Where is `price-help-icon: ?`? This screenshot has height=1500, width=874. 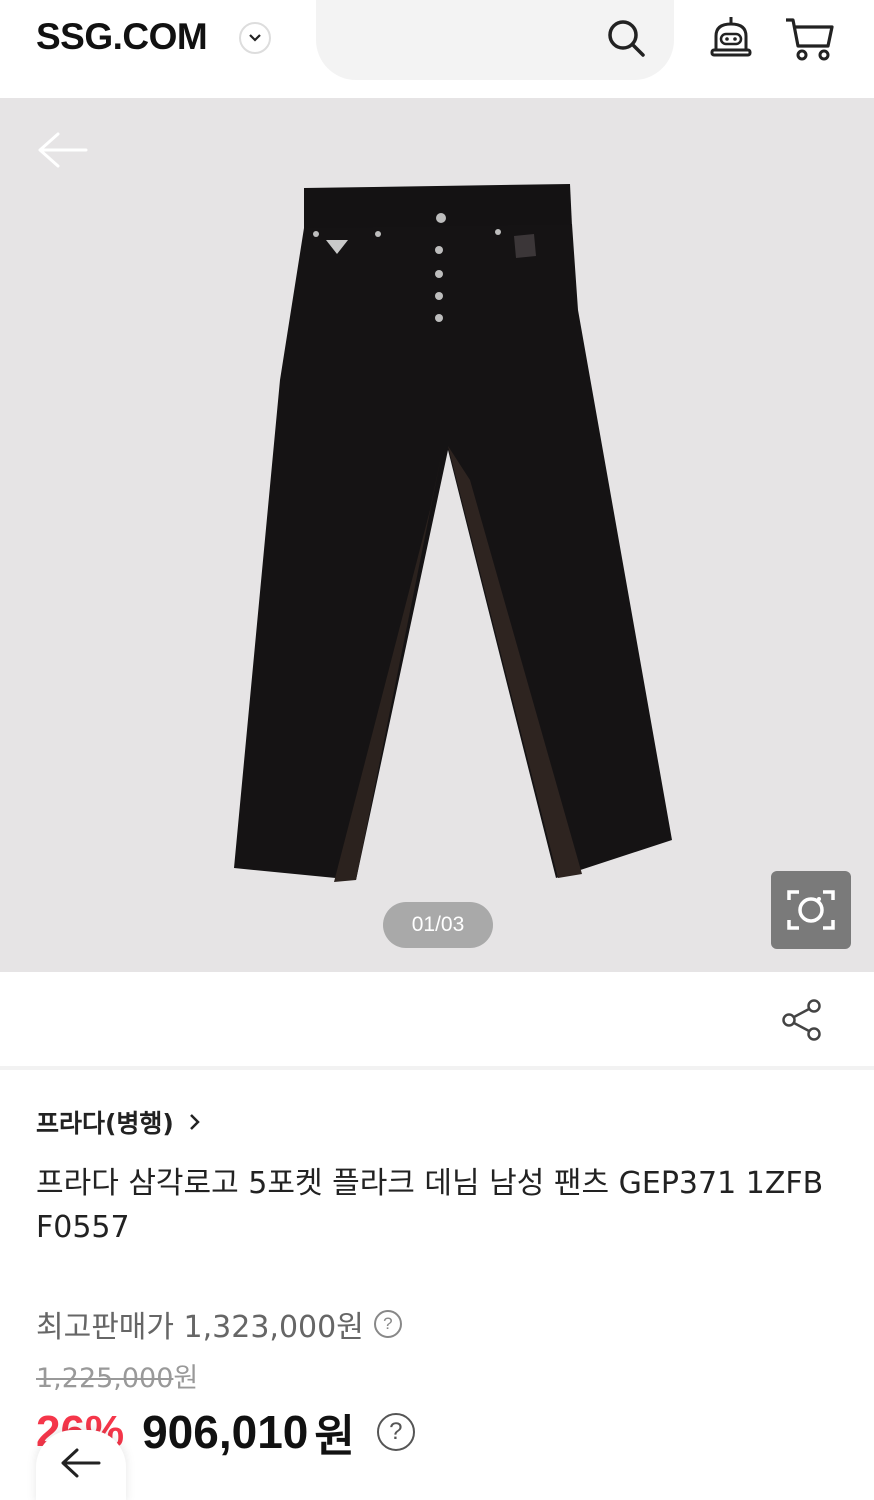 price-help-icon: ? is located at coordinates (395, 1432).